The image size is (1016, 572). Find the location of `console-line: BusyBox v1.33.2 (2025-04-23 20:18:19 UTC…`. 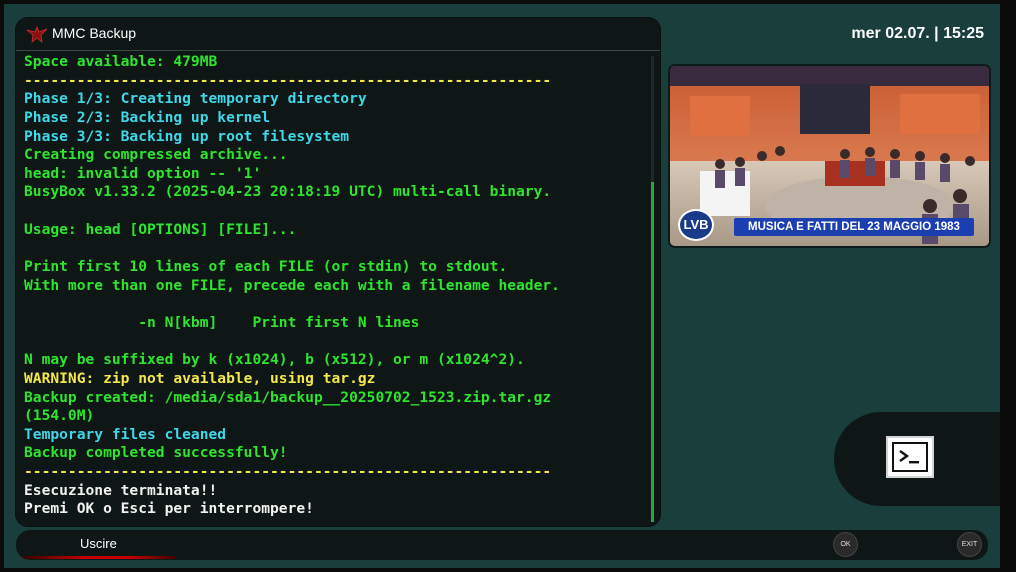

console-line: BusyBox v1.33.2 (2025-04-23 20:18:19 UTC… is located at coordinates (288, 192).